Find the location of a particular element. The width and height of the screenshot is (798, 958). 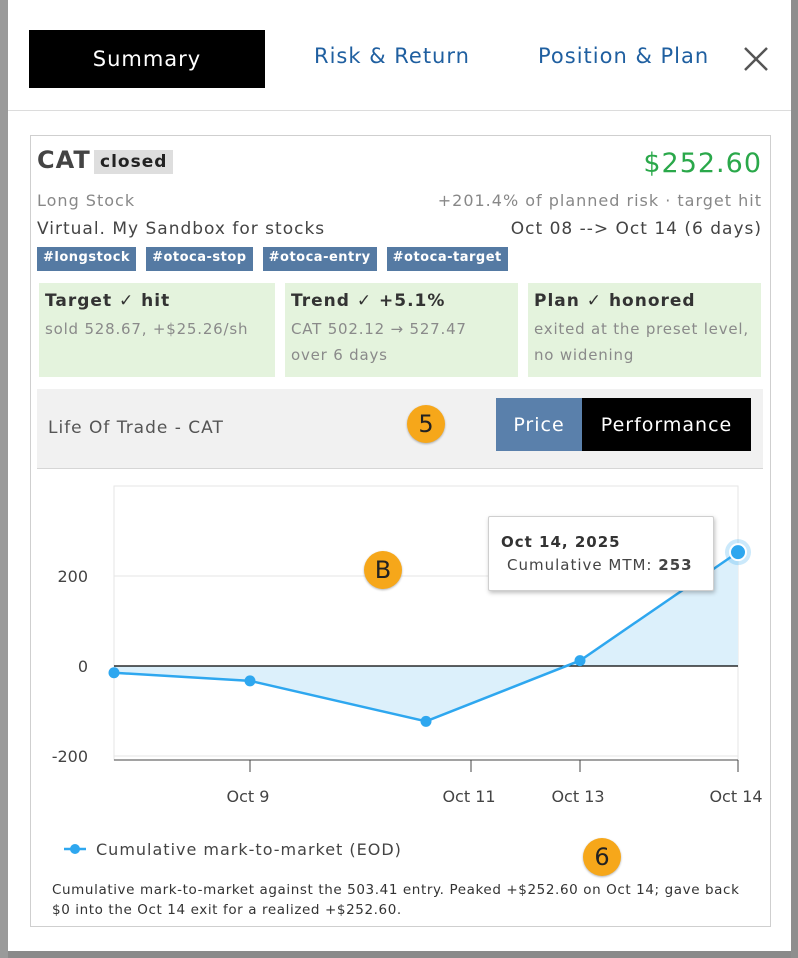

callout-marker-5: 5 is located at coordinates (426, 424).